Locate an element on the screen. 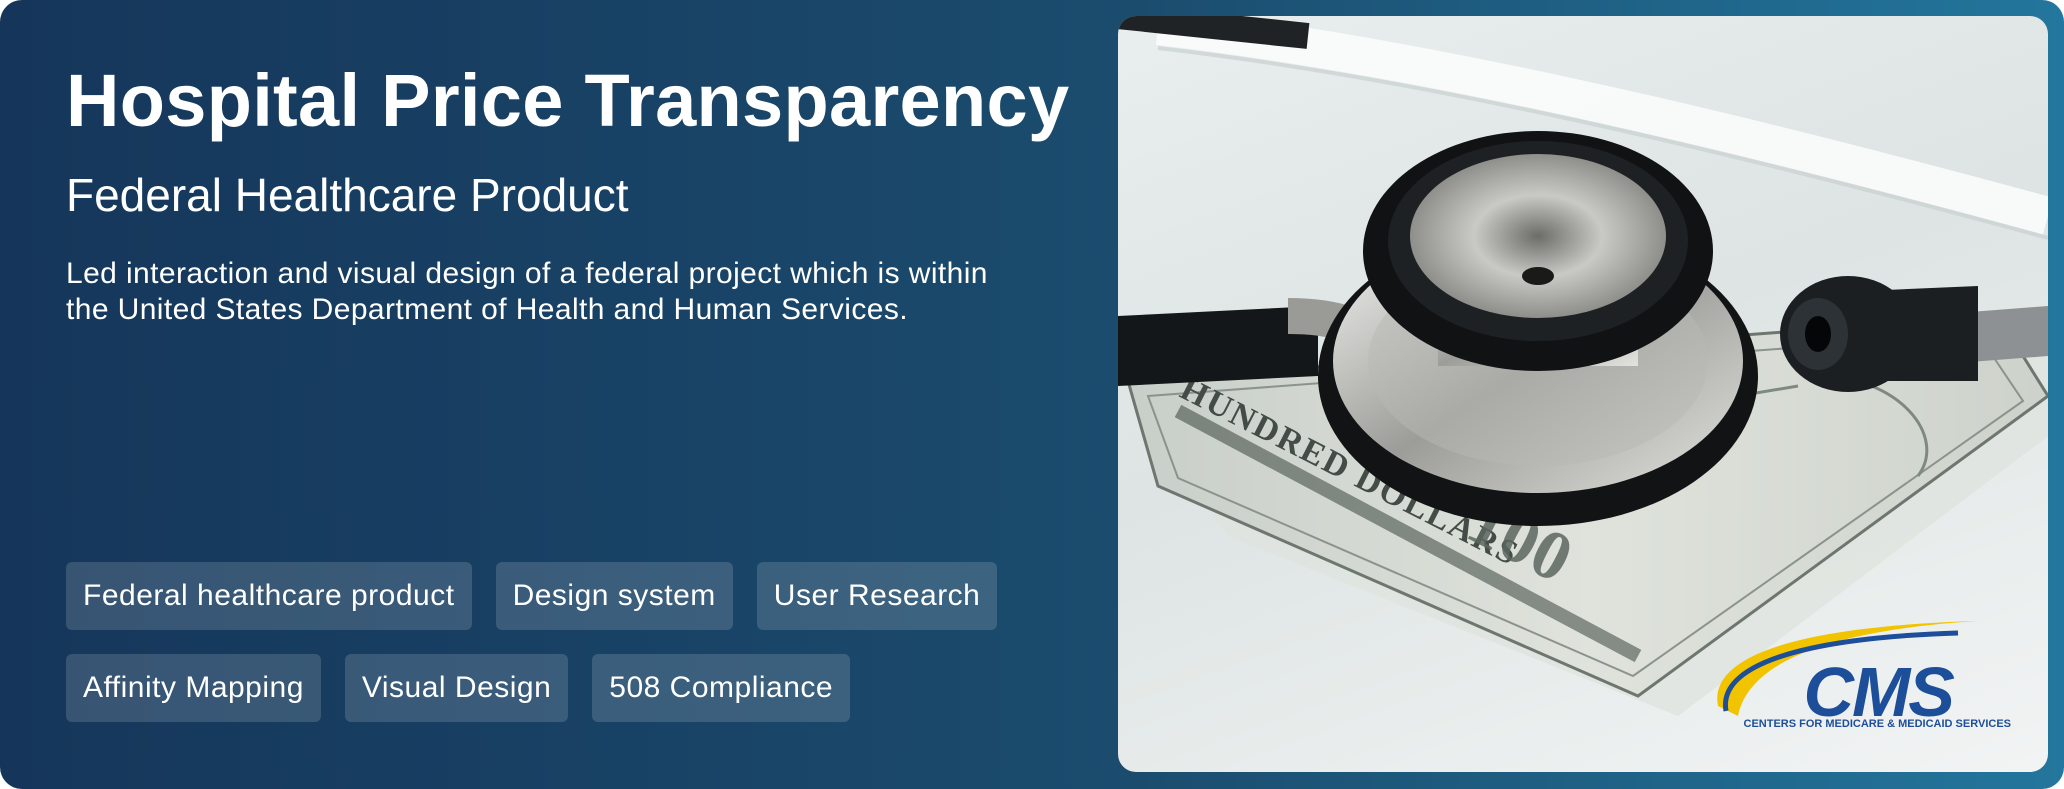 The image size is (2064, 789). tag-508-compliance: 508 Compliance is located at coordinates (721, 688).